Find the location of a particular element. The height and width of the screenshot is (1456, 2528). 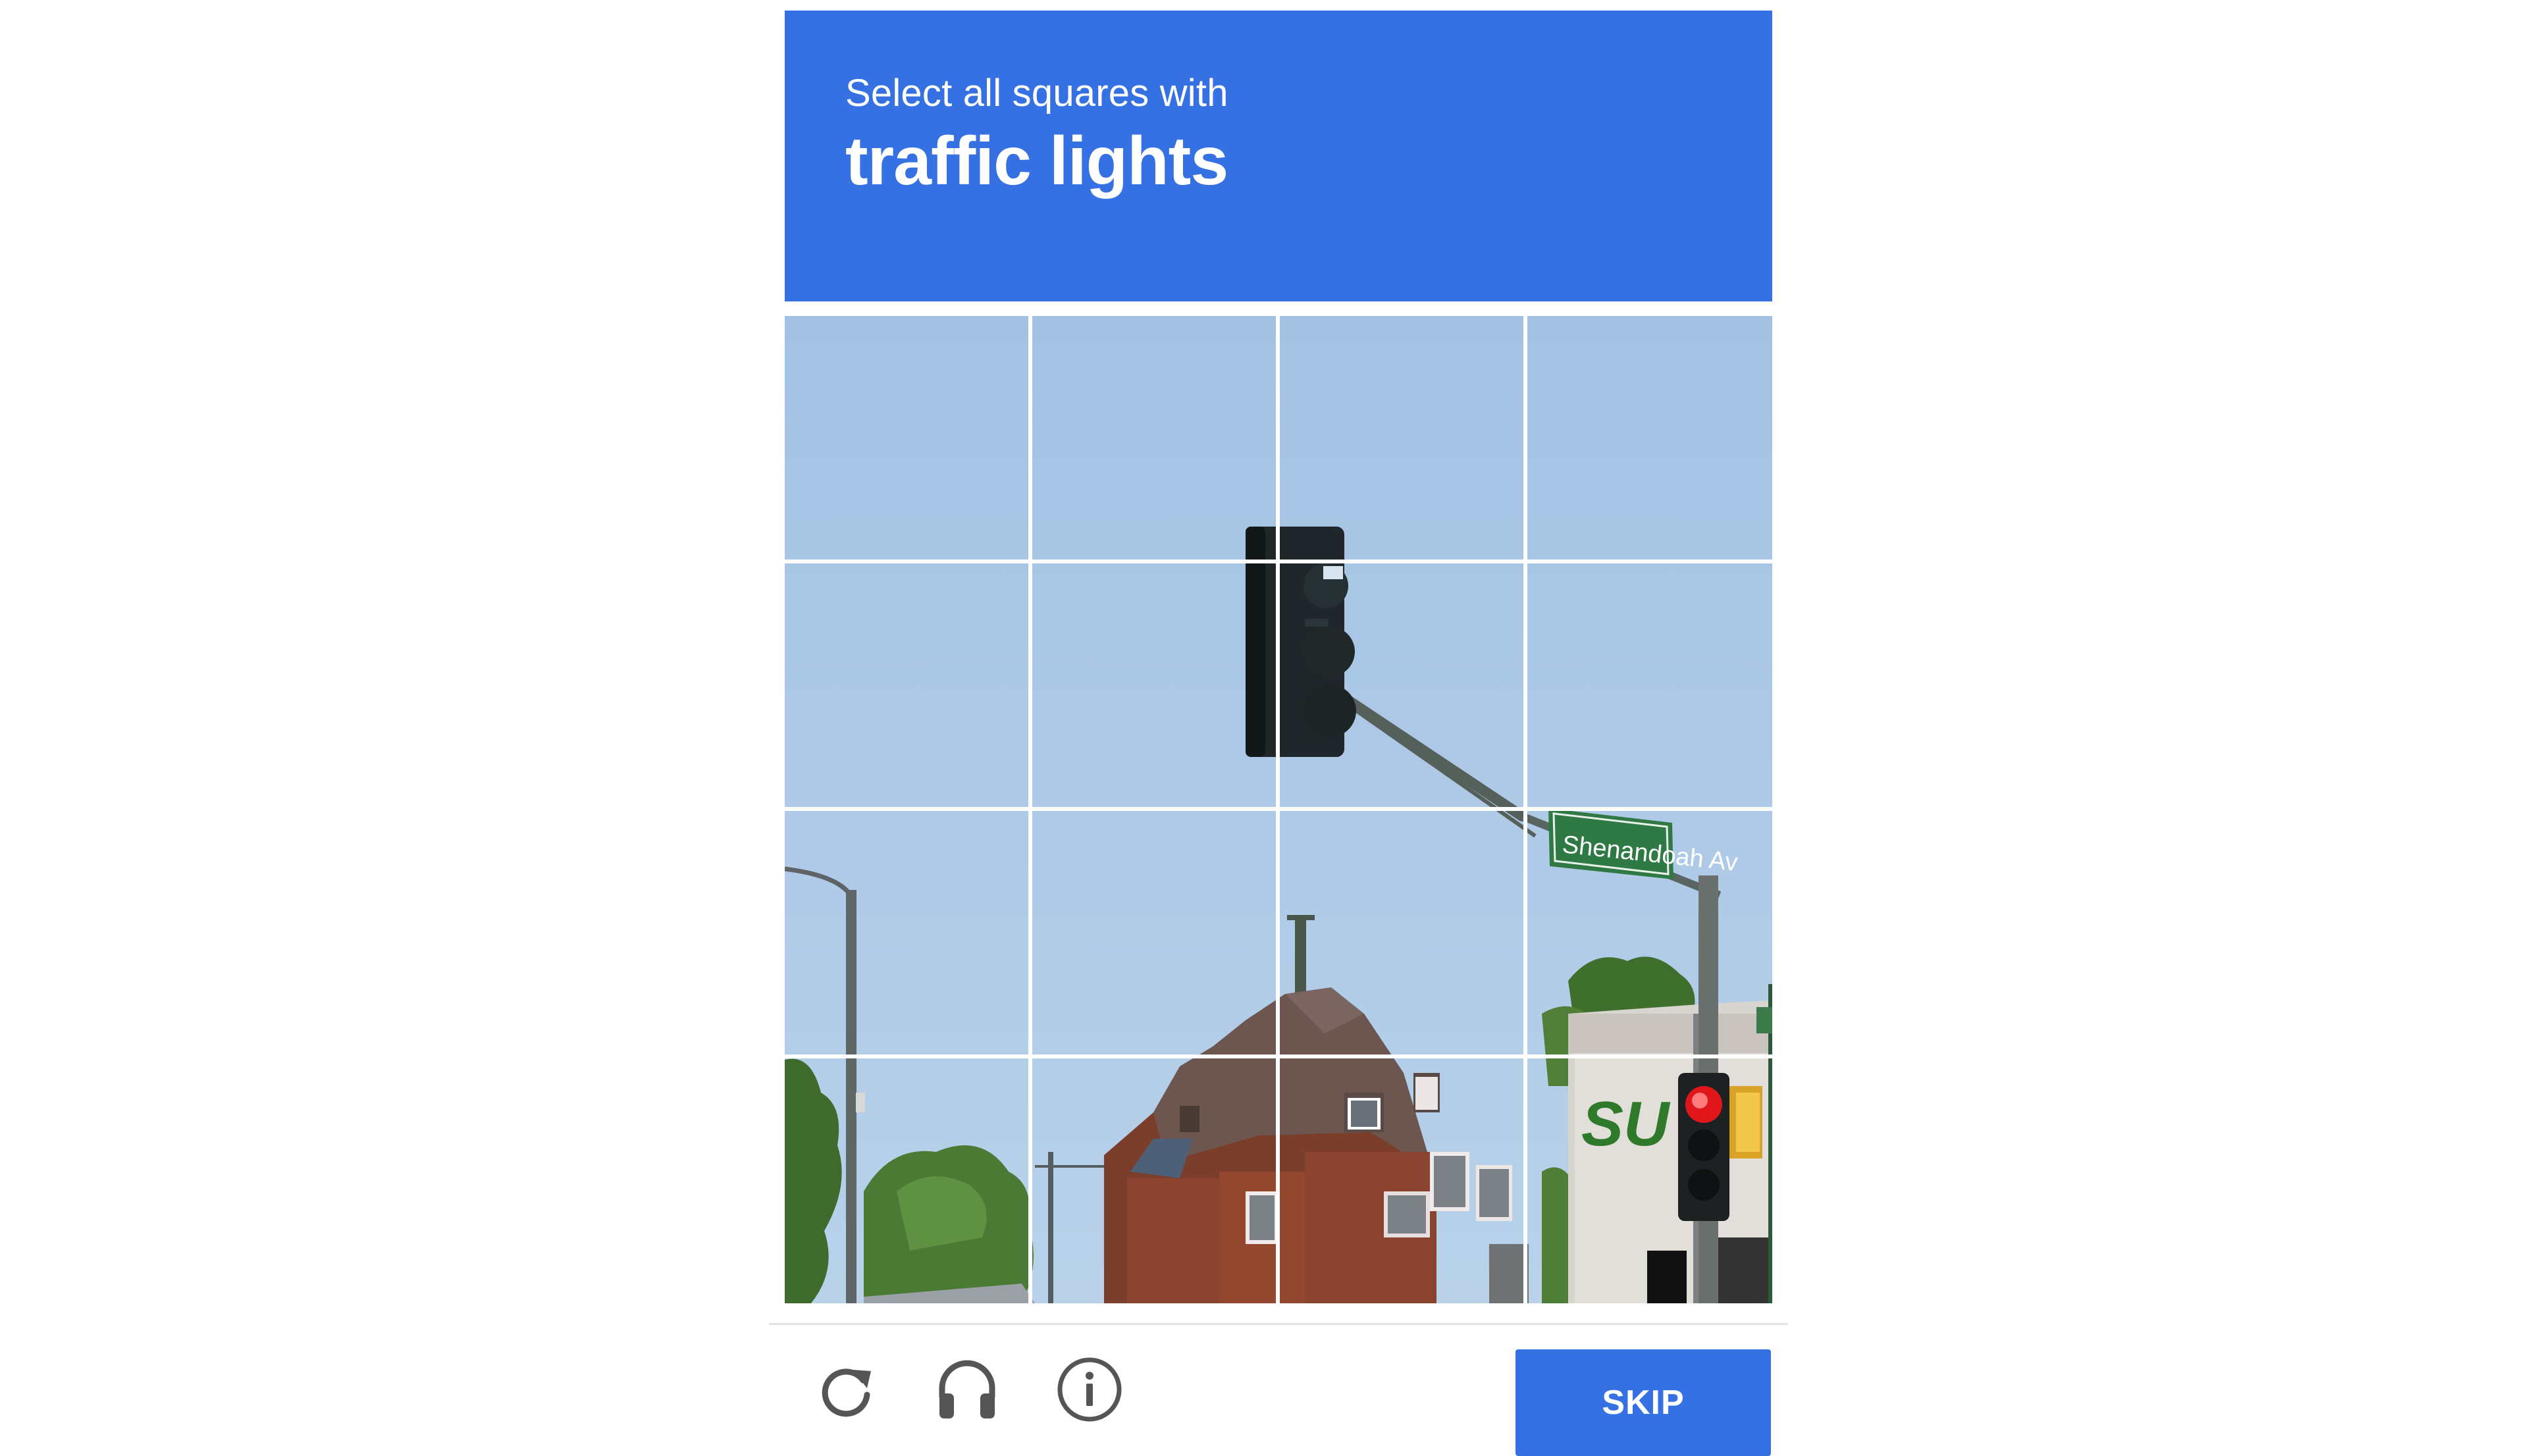

grid-tile-r4-c1 is located at coordinates (906, 1180).